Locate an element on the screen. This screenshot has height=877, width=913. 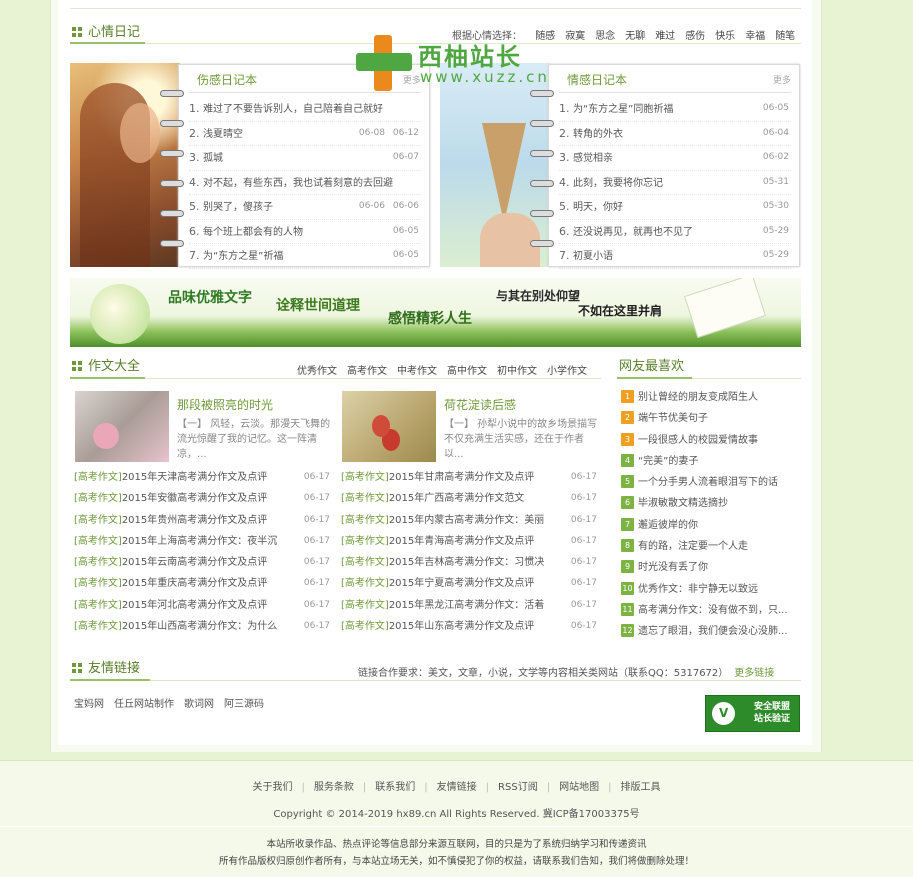
essay-list-item: [高考作文]2015年甘肃高考满分作文及点评 06-17 is located at coordinates (469, 477).